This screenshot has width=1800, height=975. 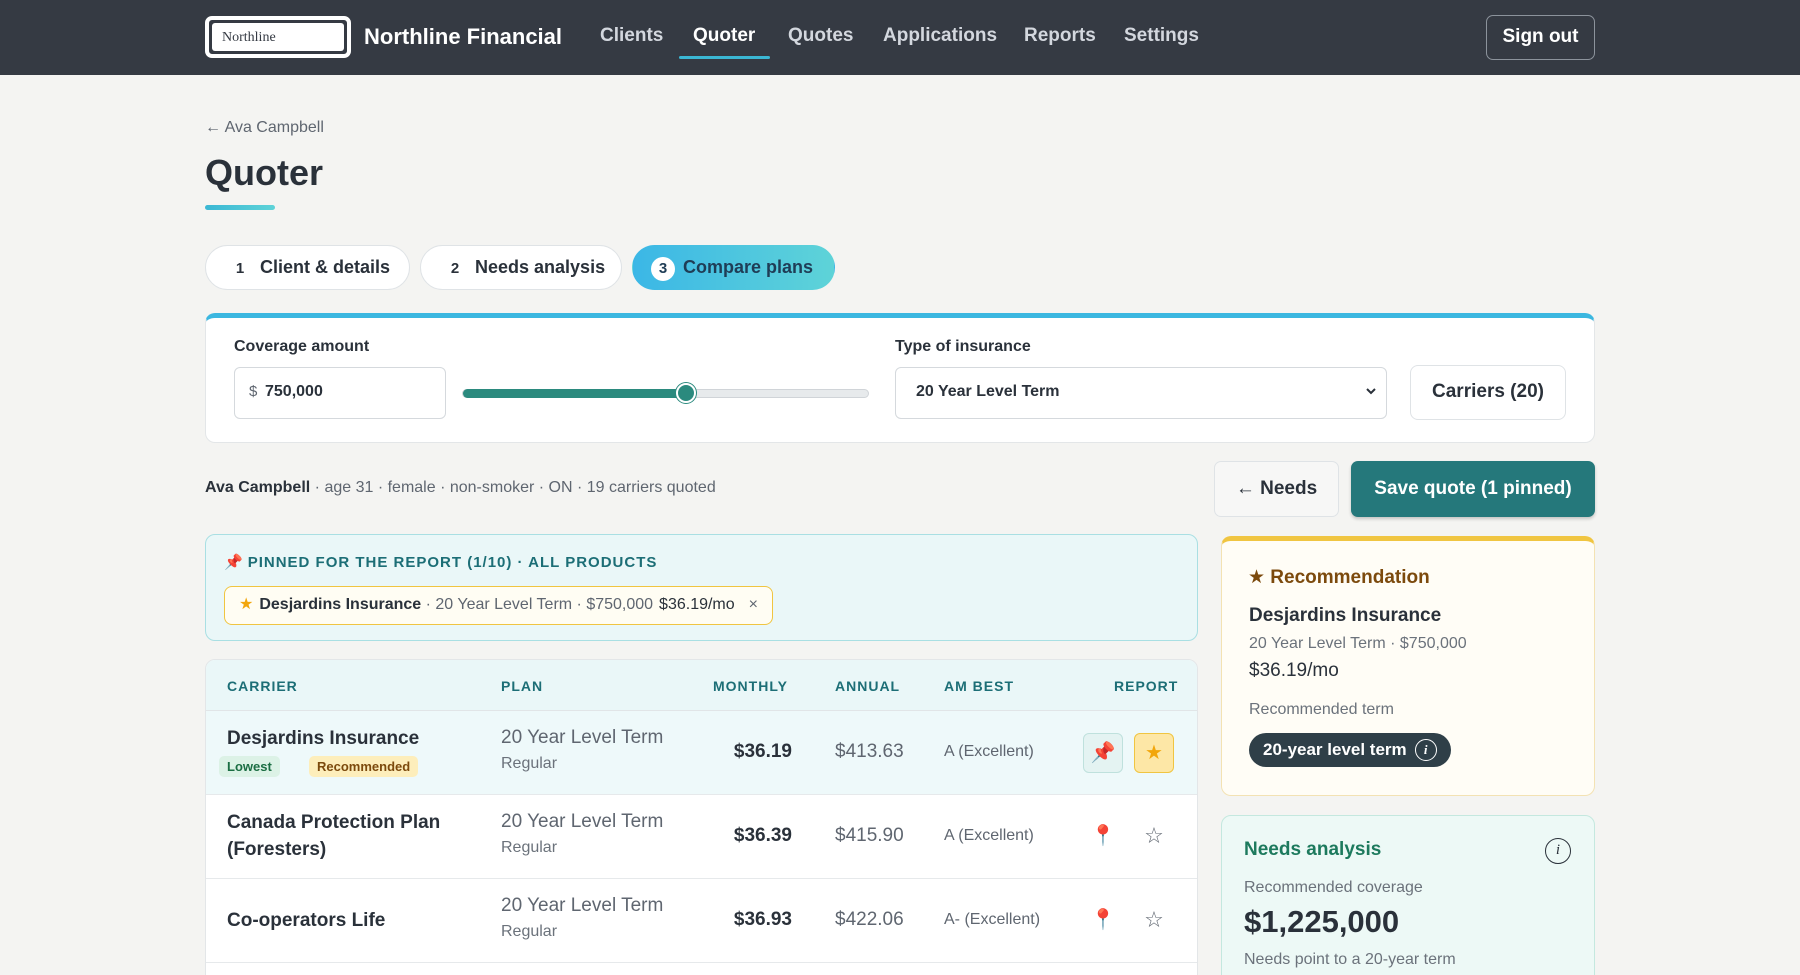 I want to click on step-needs-analysis: 2 Needs analysis, so click(x=521, y=267).